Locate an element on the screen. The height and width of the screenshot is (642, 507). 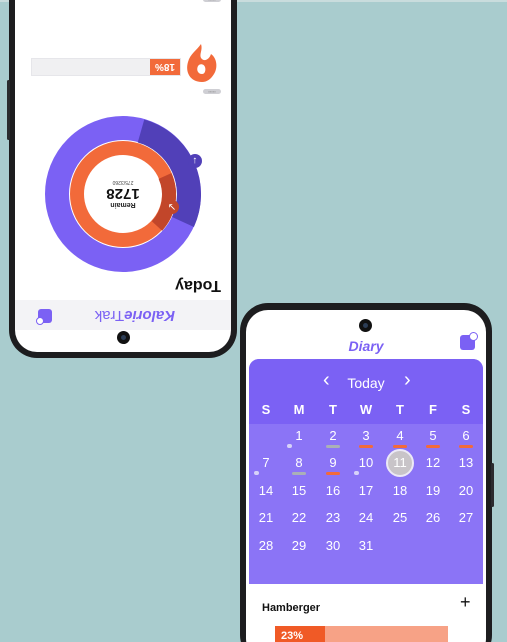
calendar-day-number: 23 is located at coordinates (333, 517).